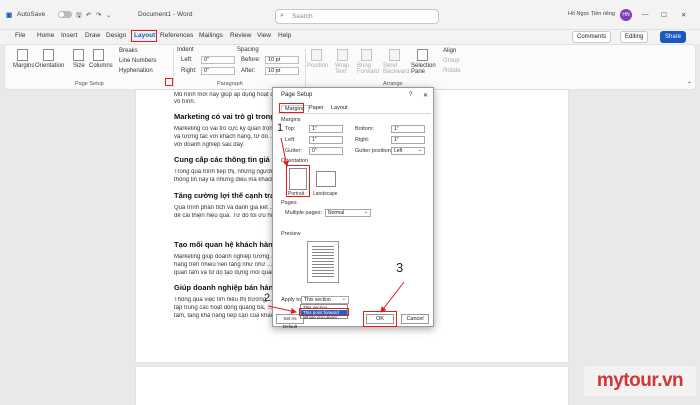 The image size is (700, 405). Describe the element at coordinates (336, 225) in the screenshot. I see `annotation-arrows` at that location.